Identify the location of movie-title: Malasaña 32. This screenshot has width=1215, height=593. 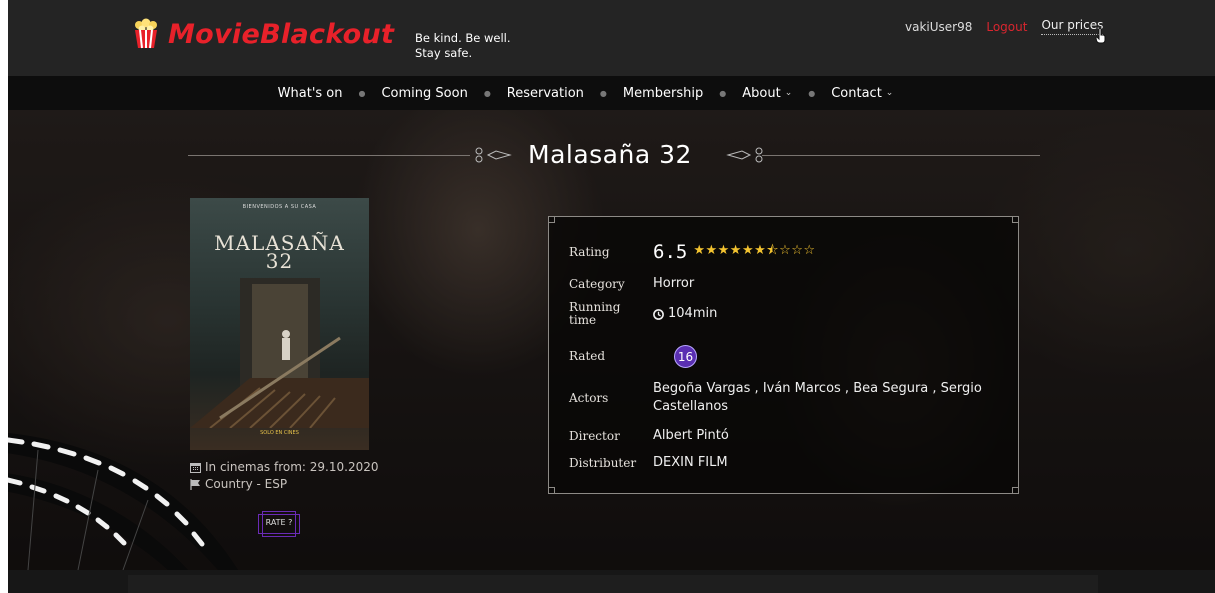
(610, 154).